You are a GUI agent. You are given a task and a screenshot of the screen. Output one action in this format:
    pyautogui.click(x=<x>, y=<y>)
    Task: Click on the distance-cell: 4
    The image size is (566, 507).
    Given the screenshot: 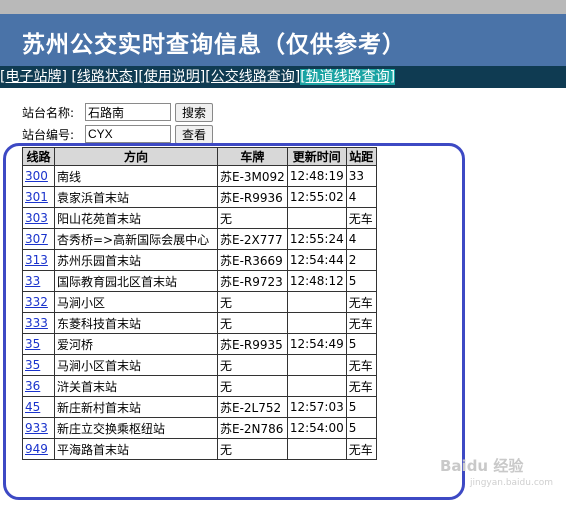 What is the action you would take?
    pyautogui.click(x=361, y=239)
    